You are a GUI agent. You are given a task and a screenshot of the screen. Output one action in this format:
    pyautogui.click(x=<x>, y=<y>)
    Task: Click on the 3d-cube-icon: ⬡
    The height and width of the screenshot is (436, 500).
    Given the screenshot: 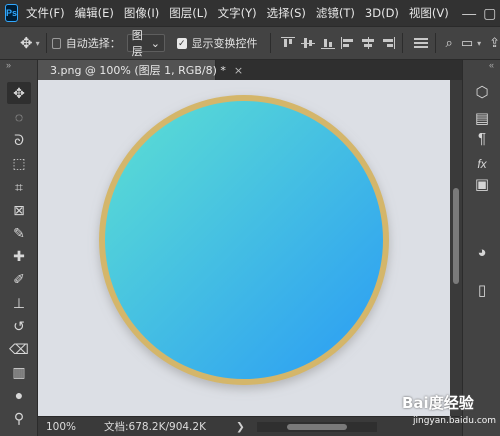 What is the action you would take?
    pyautogui.click(x=482, y=92)
    